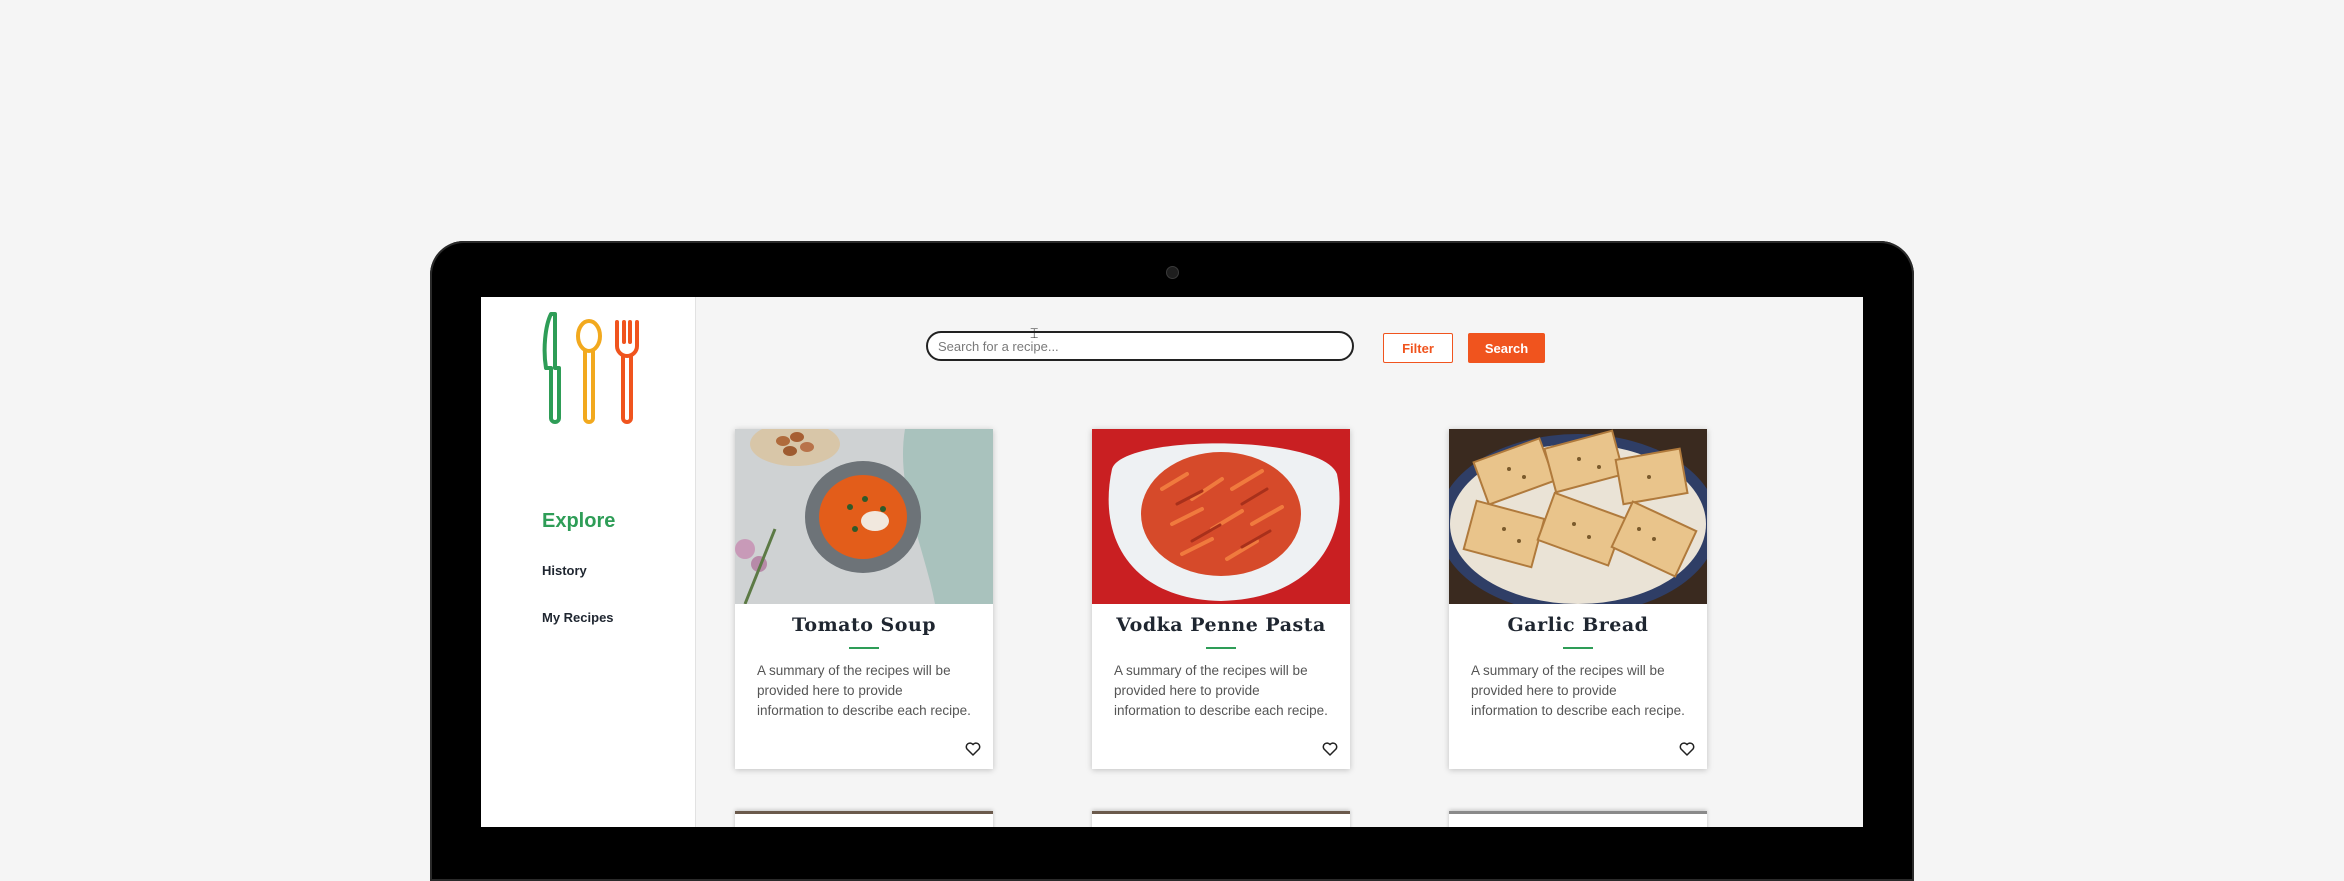  Describe the element at coordinates (578, 521) in the screenshot. I see `nav-explore: Explore` at that location.